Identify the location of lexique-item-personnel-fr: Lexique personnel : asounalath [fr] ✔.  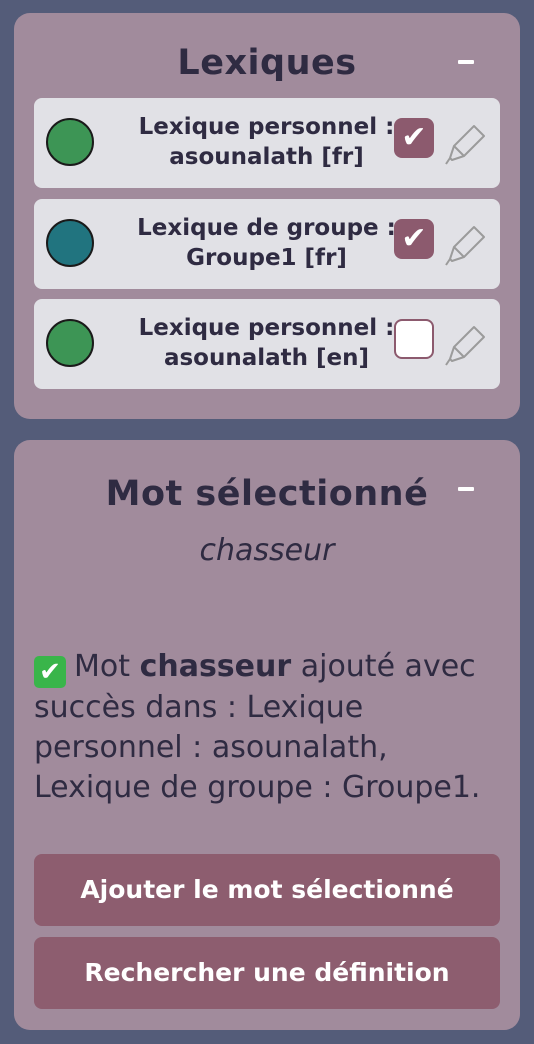
(267, 143).